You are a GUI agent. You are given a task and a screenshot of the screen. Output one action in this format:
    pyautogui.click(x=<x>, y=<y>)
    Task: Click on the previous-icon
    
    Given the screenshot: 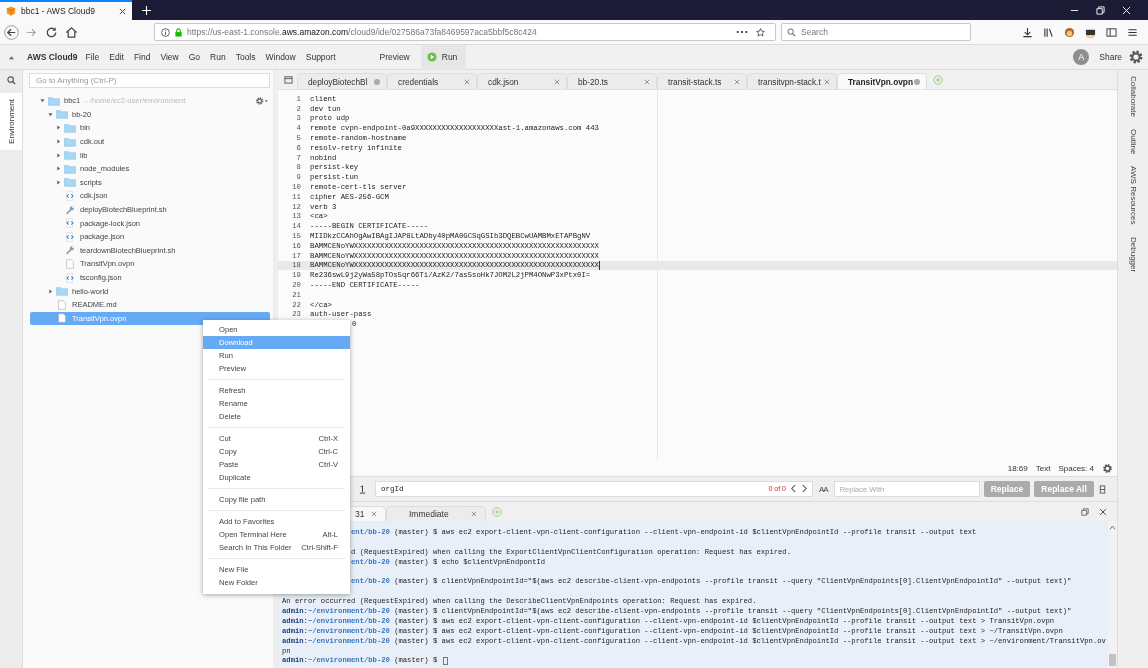 What is the action you would take?
    pyautogui.click(x=793, y=488)
    